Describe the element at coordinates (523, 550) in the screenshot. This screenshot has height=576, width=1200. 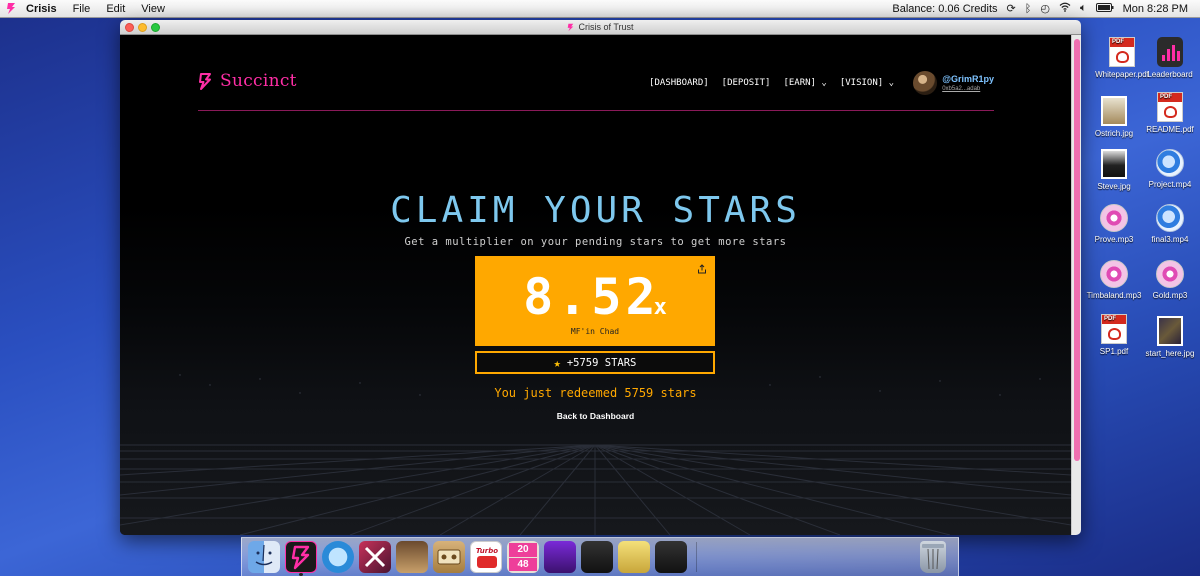
I see `tile-2048-top: 20` at that location.